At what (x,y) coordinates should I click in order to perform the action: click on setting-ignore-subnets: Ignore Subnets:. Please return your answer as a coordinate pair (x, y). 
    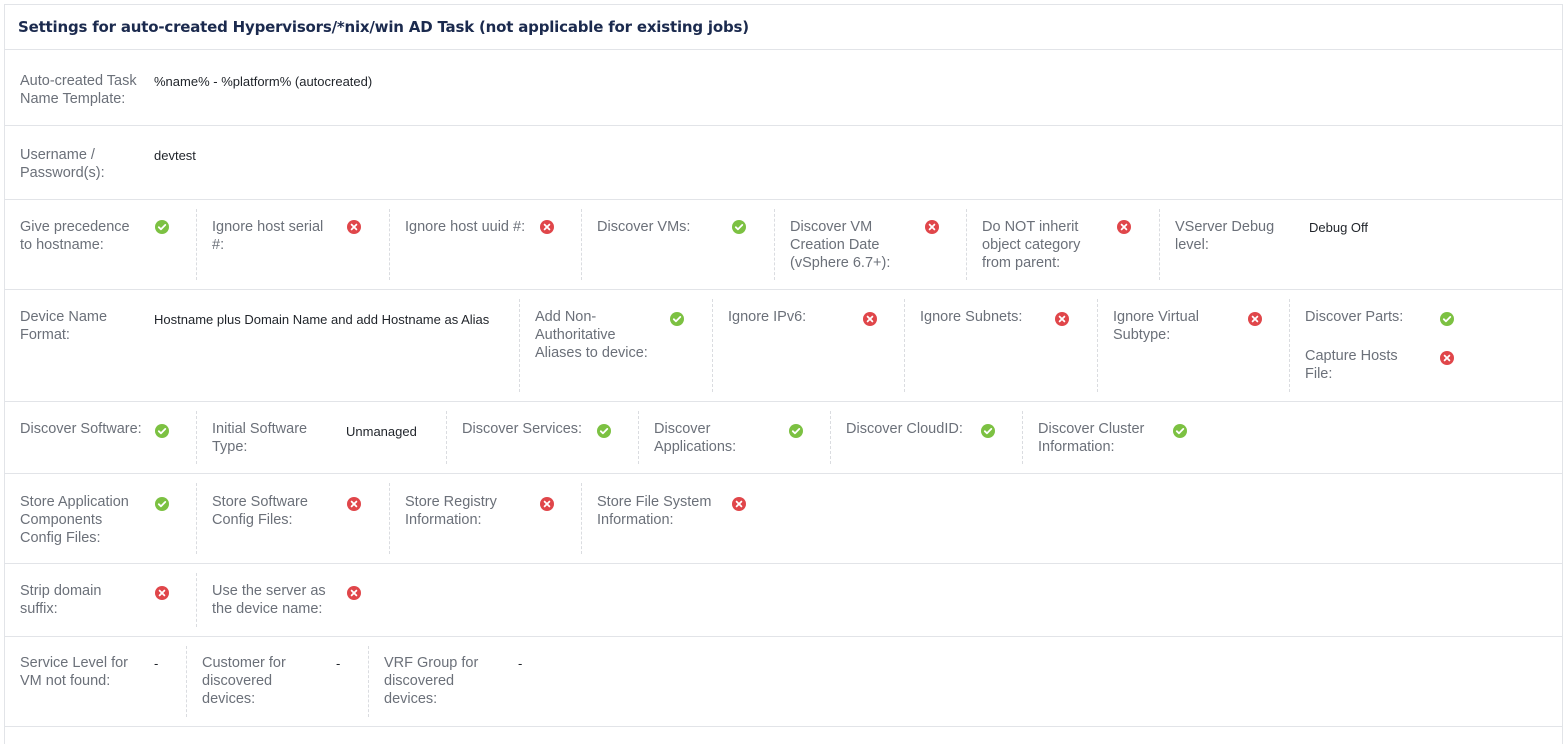
    Looking at the image, I should click on (1001, 345).